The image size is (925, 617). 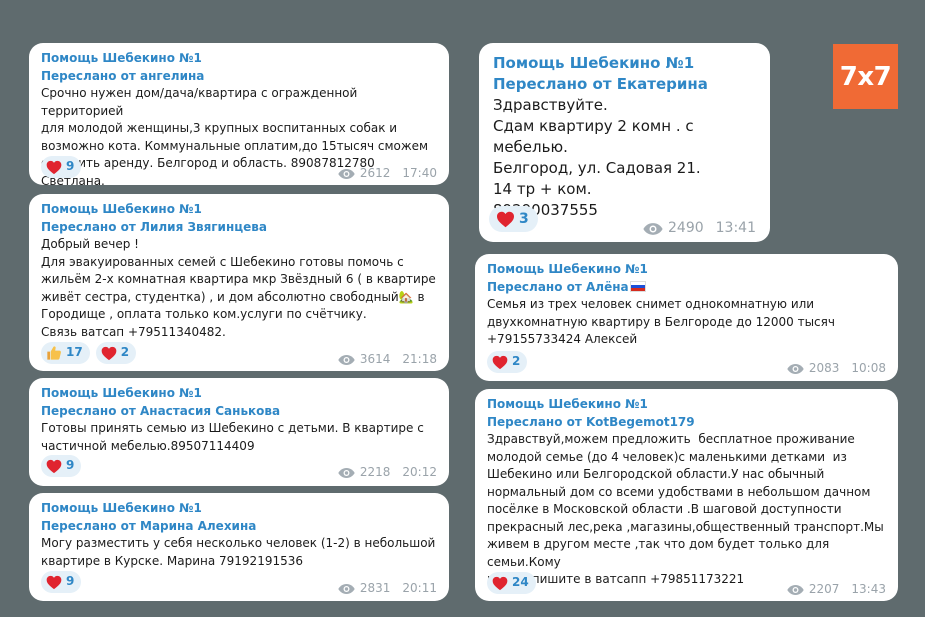 What do you see at coordinates (74, 352) in the screenshot?
I see `reaction-count: 17` at bounding box center [74, 352].